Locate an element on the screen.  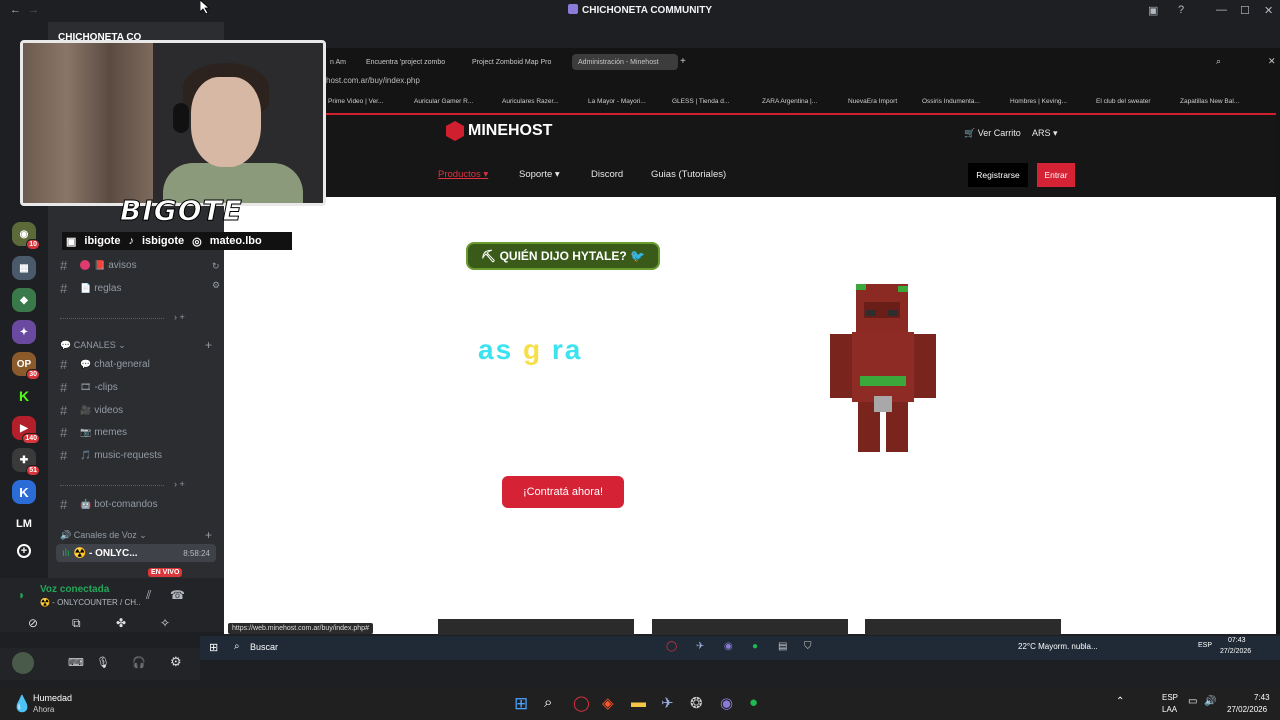
nav-soporte: Soporte ▾ is located at coordinates (539, 174).